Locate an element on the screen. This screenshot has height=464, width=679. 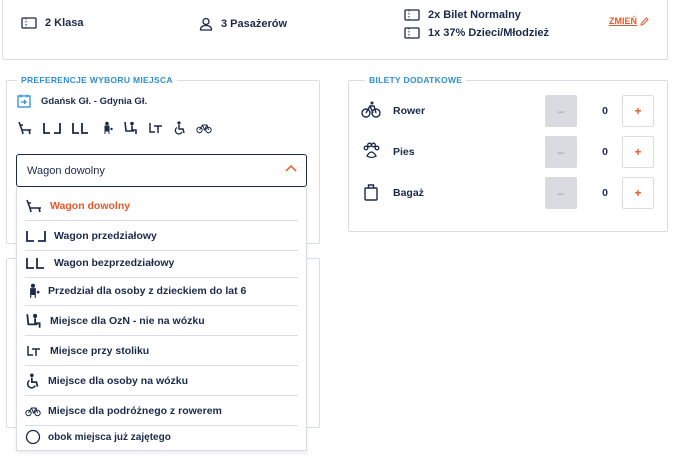
chevron-up-icon is located at coordinates (291, 168).